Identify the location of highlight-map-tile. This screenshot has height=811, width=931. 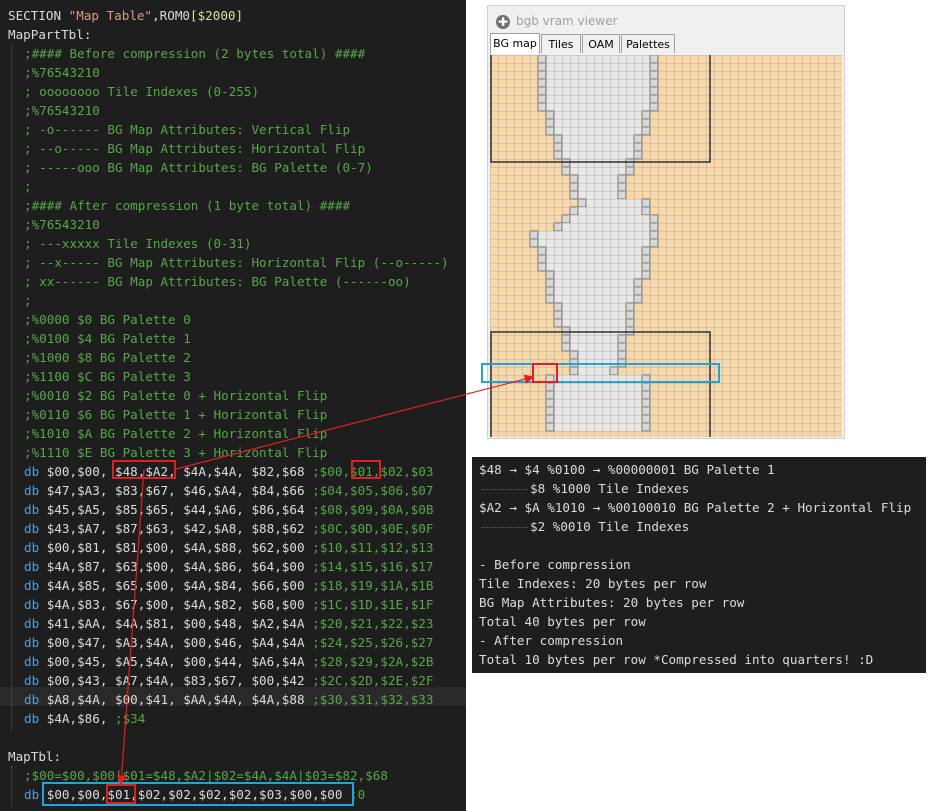
(545, 373).